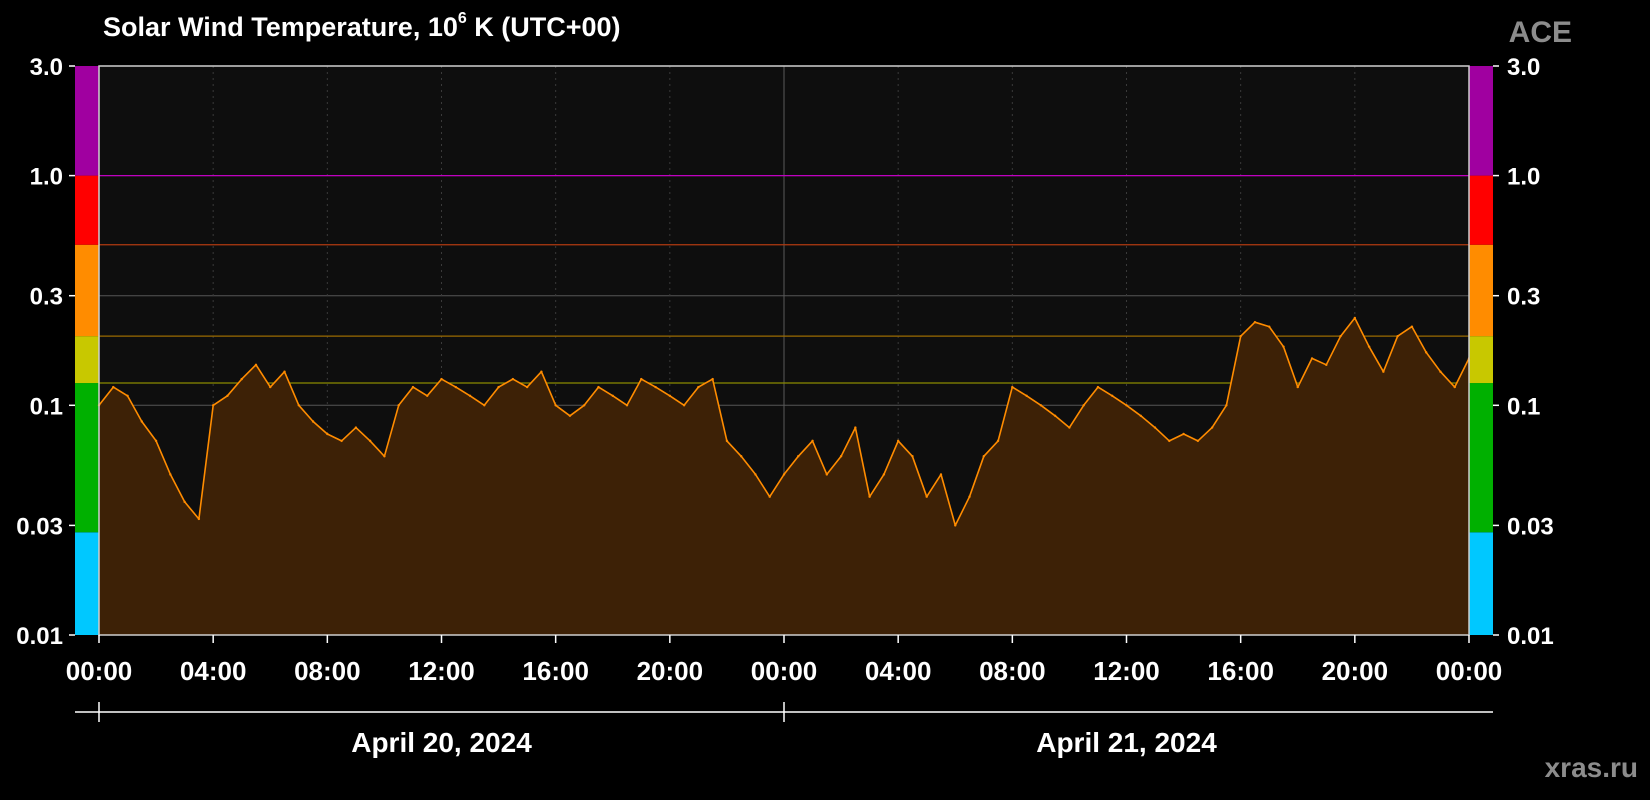  I want to click on date-label: April 20, 2024, so click(441, 742).